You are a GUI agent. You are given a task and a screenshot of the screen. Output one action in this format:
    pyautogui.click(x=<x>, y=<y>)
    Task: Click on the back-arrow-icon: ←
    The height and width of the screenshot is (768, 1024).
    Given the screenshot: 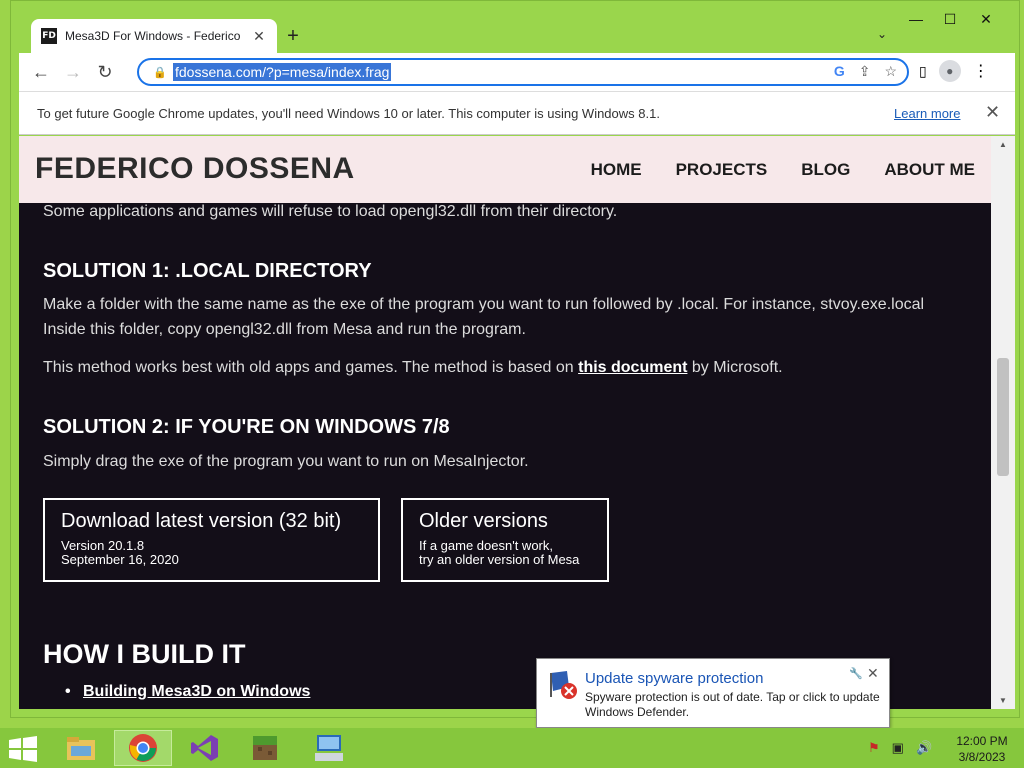 What is the action you would take?
    pyautogui.click(x=41, y=72)
    